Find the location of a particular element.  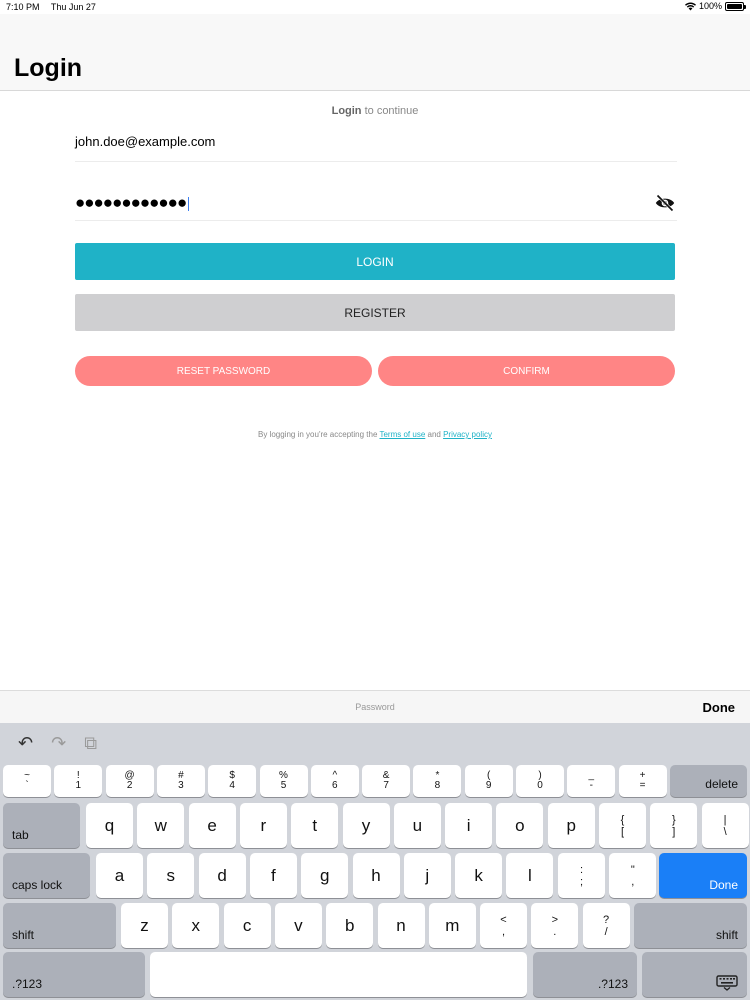

register-button: REGISTER is located at coordinates (375, 312).